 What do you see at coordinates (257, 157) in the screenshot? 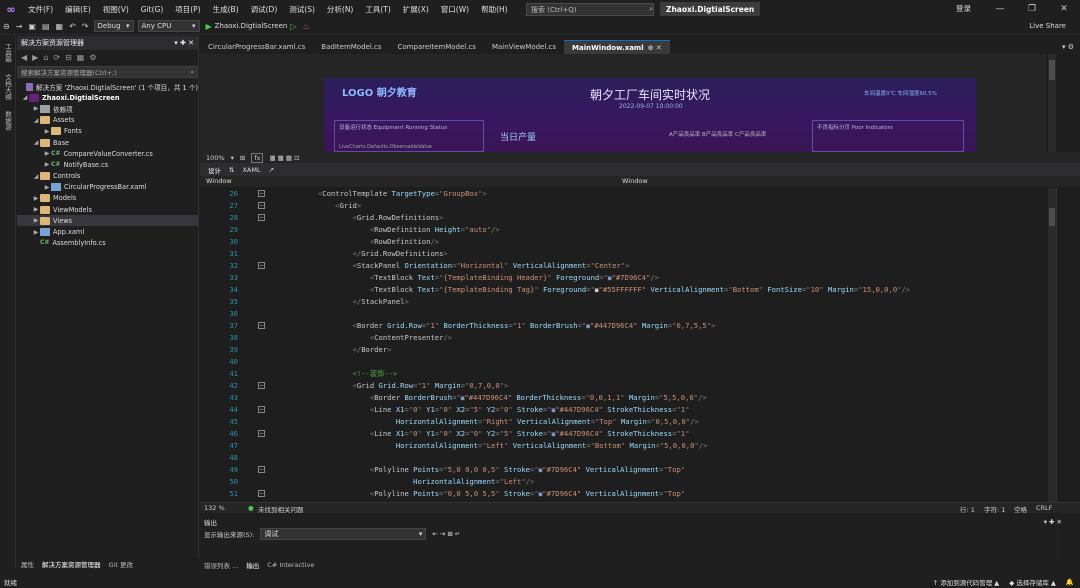
I see `effects-toggle: fx` at bounding box center [257, 157].